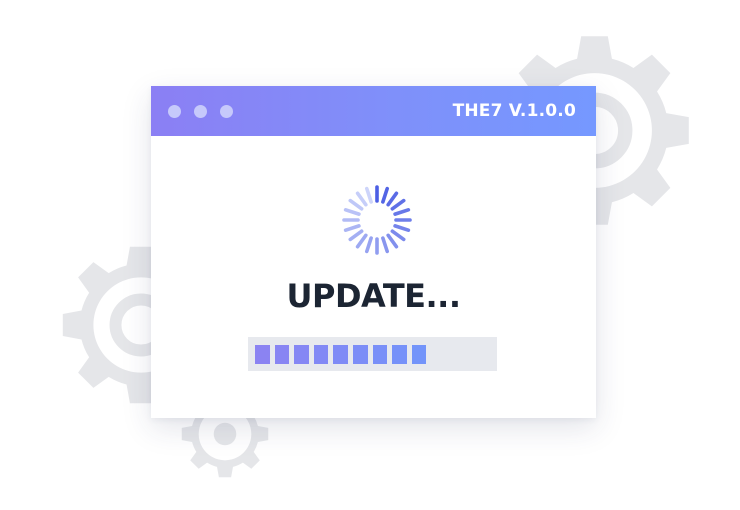 The image size is (740, 510). What do you see at coordinates (373, 111) in the screenshot?
I see `window-titlebar: THE7 V.1.0.0` at bounding box center [373, 111].